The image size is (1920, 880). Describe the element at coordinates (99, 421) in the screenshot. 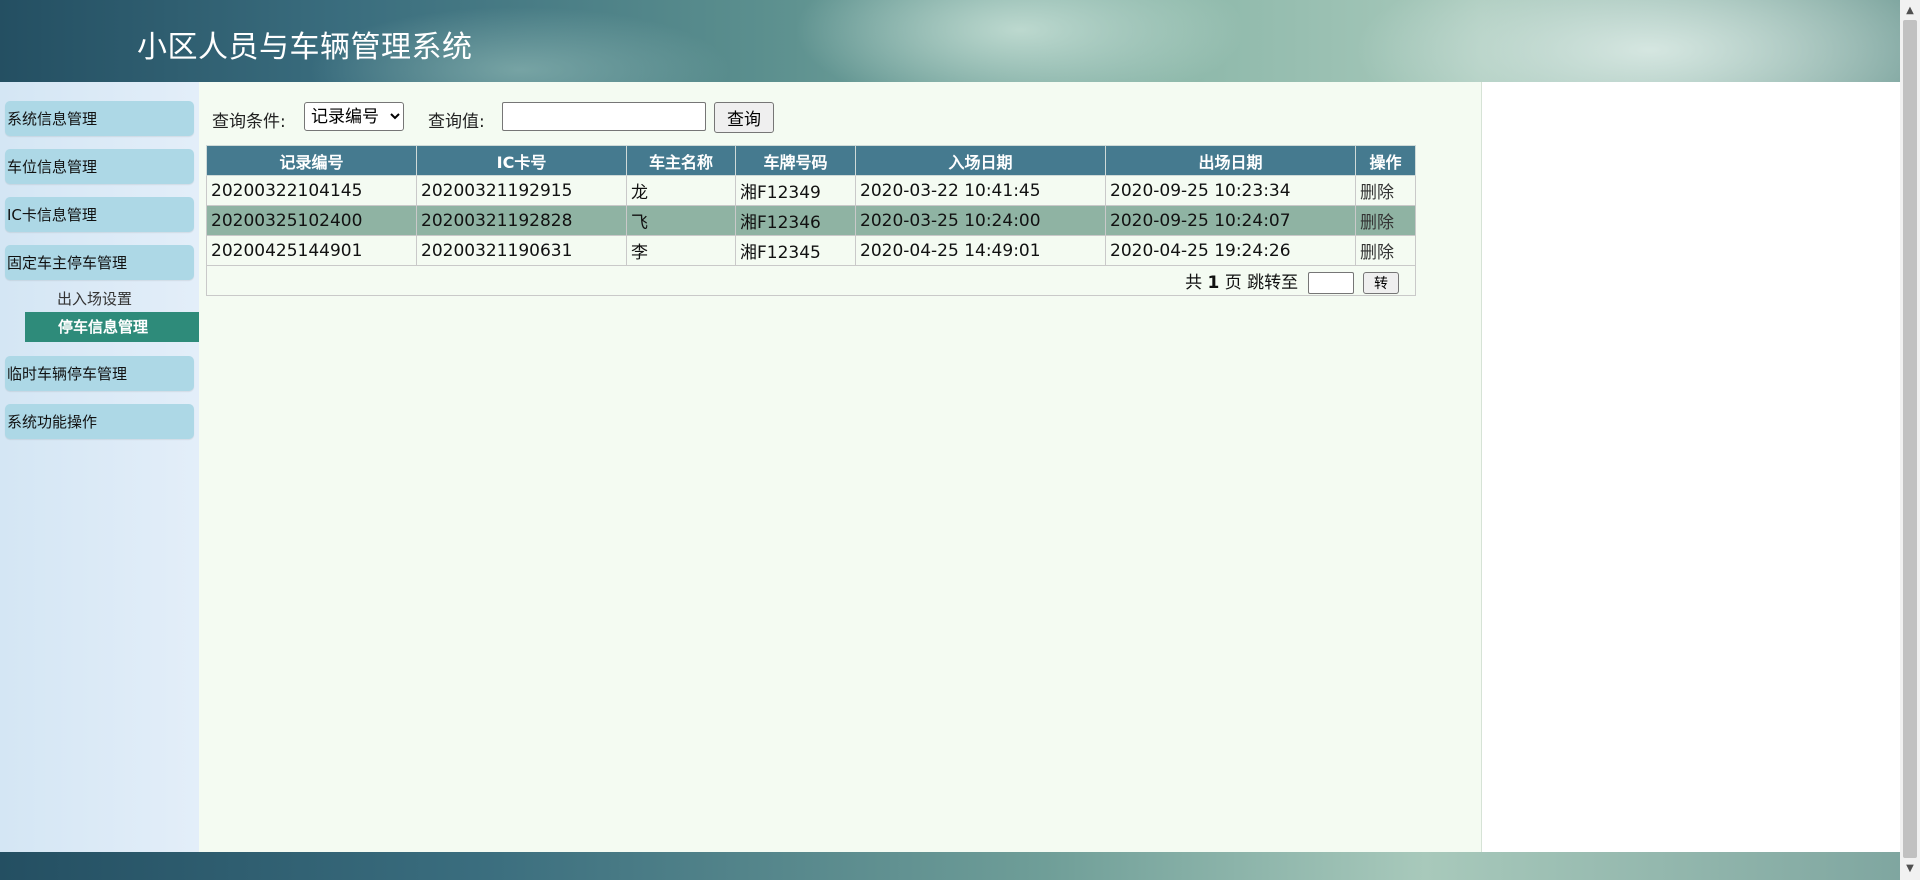

I see `sidebar-item-system-functions: 系统功能操作` at that location.